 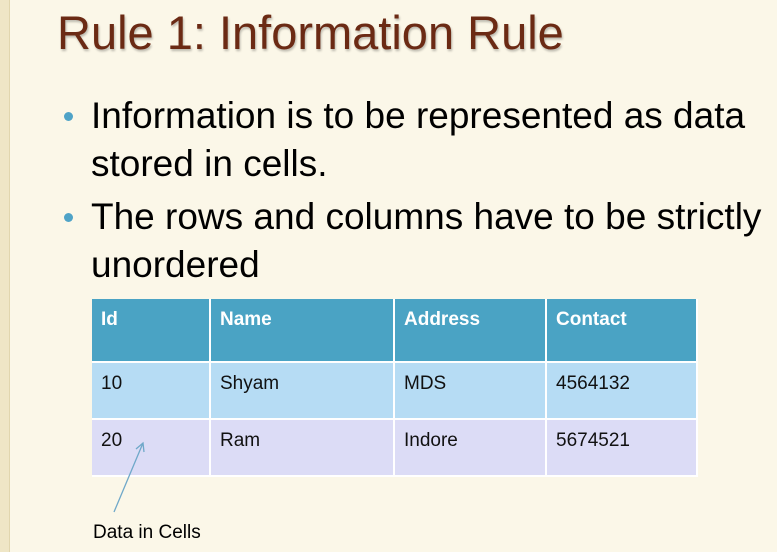 I want to click on header-cell-contact: Contact, so click(x=622, y=331).